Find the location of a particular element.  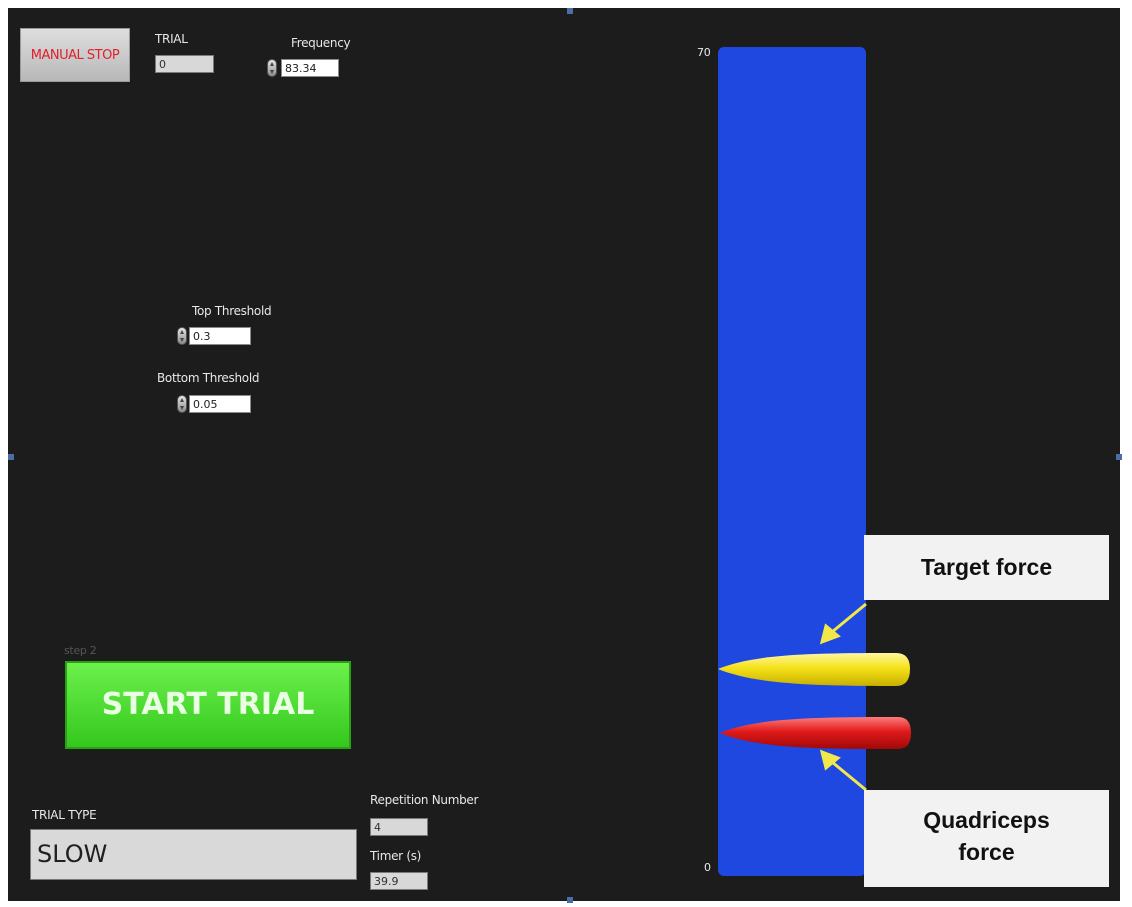

trial-label: TRIAL is located at coordinates (171, 39).